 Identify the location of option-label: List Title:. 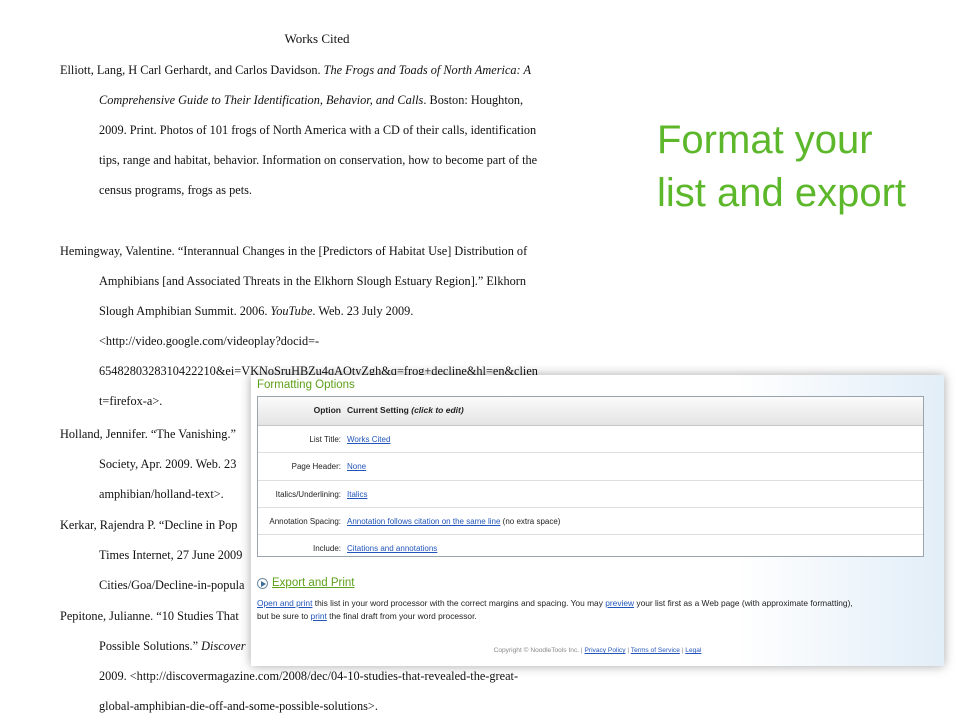
(325, 439).